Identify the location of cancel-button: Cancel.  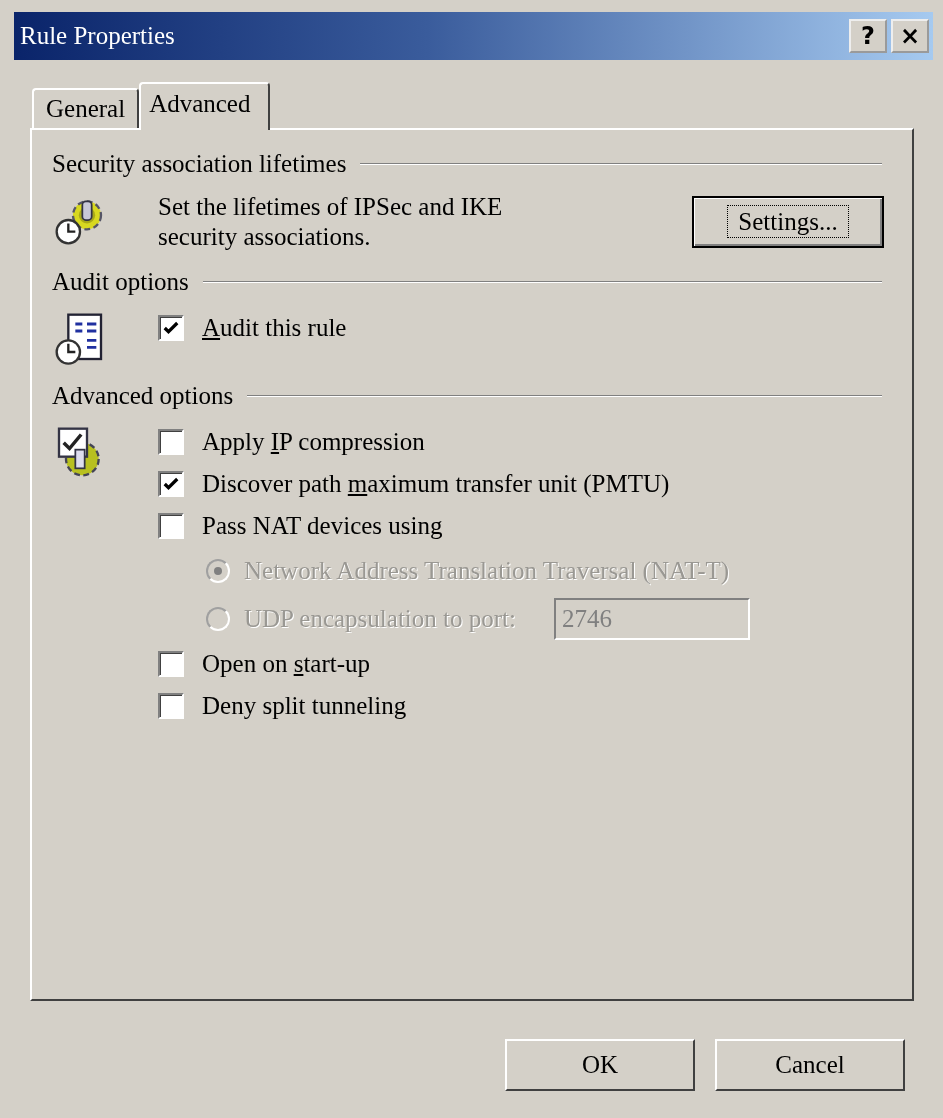
(810, 1065).